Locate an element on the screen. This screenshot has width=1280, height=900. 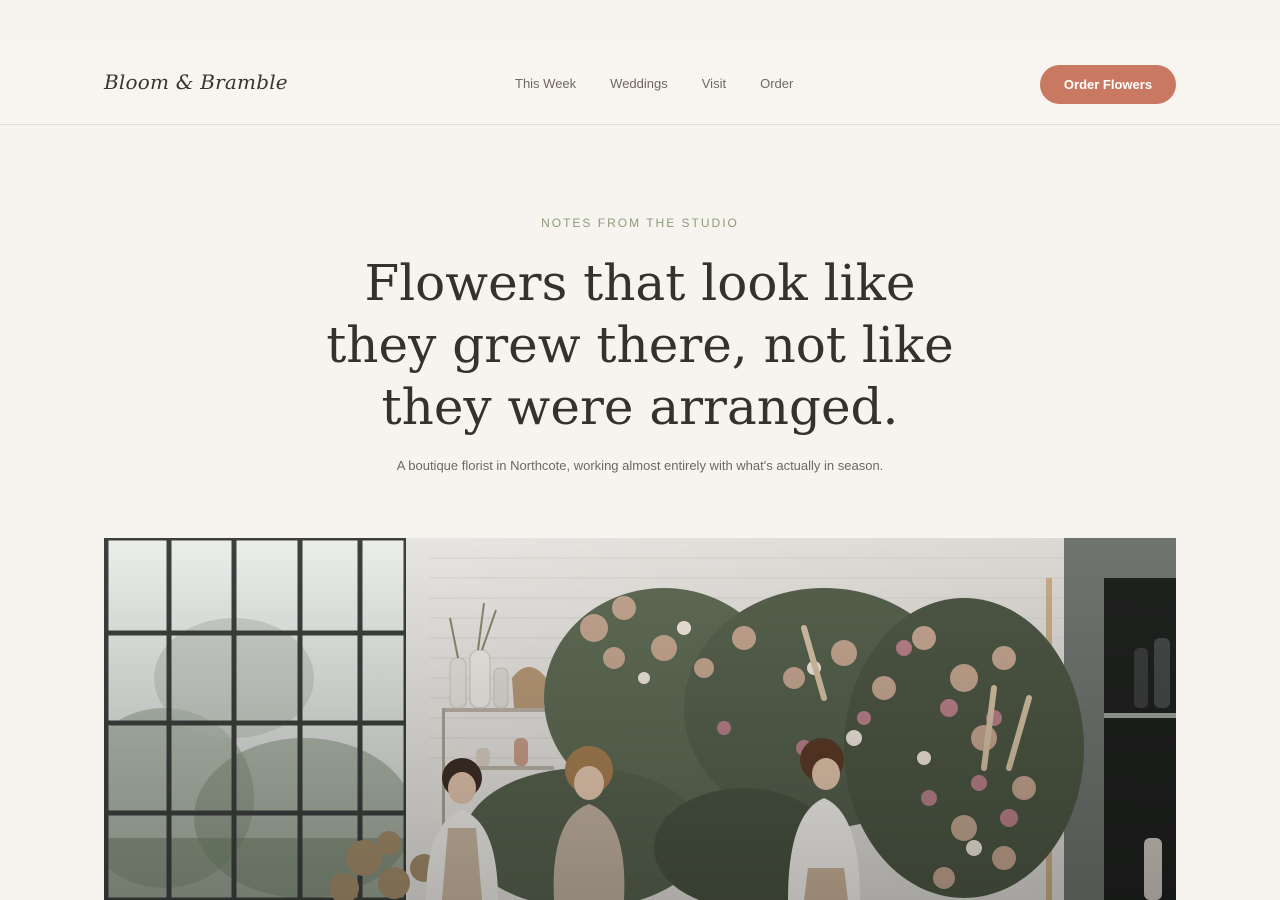
main-nav: This Week Weddings Visit Order is located at coordinates (654, 83).